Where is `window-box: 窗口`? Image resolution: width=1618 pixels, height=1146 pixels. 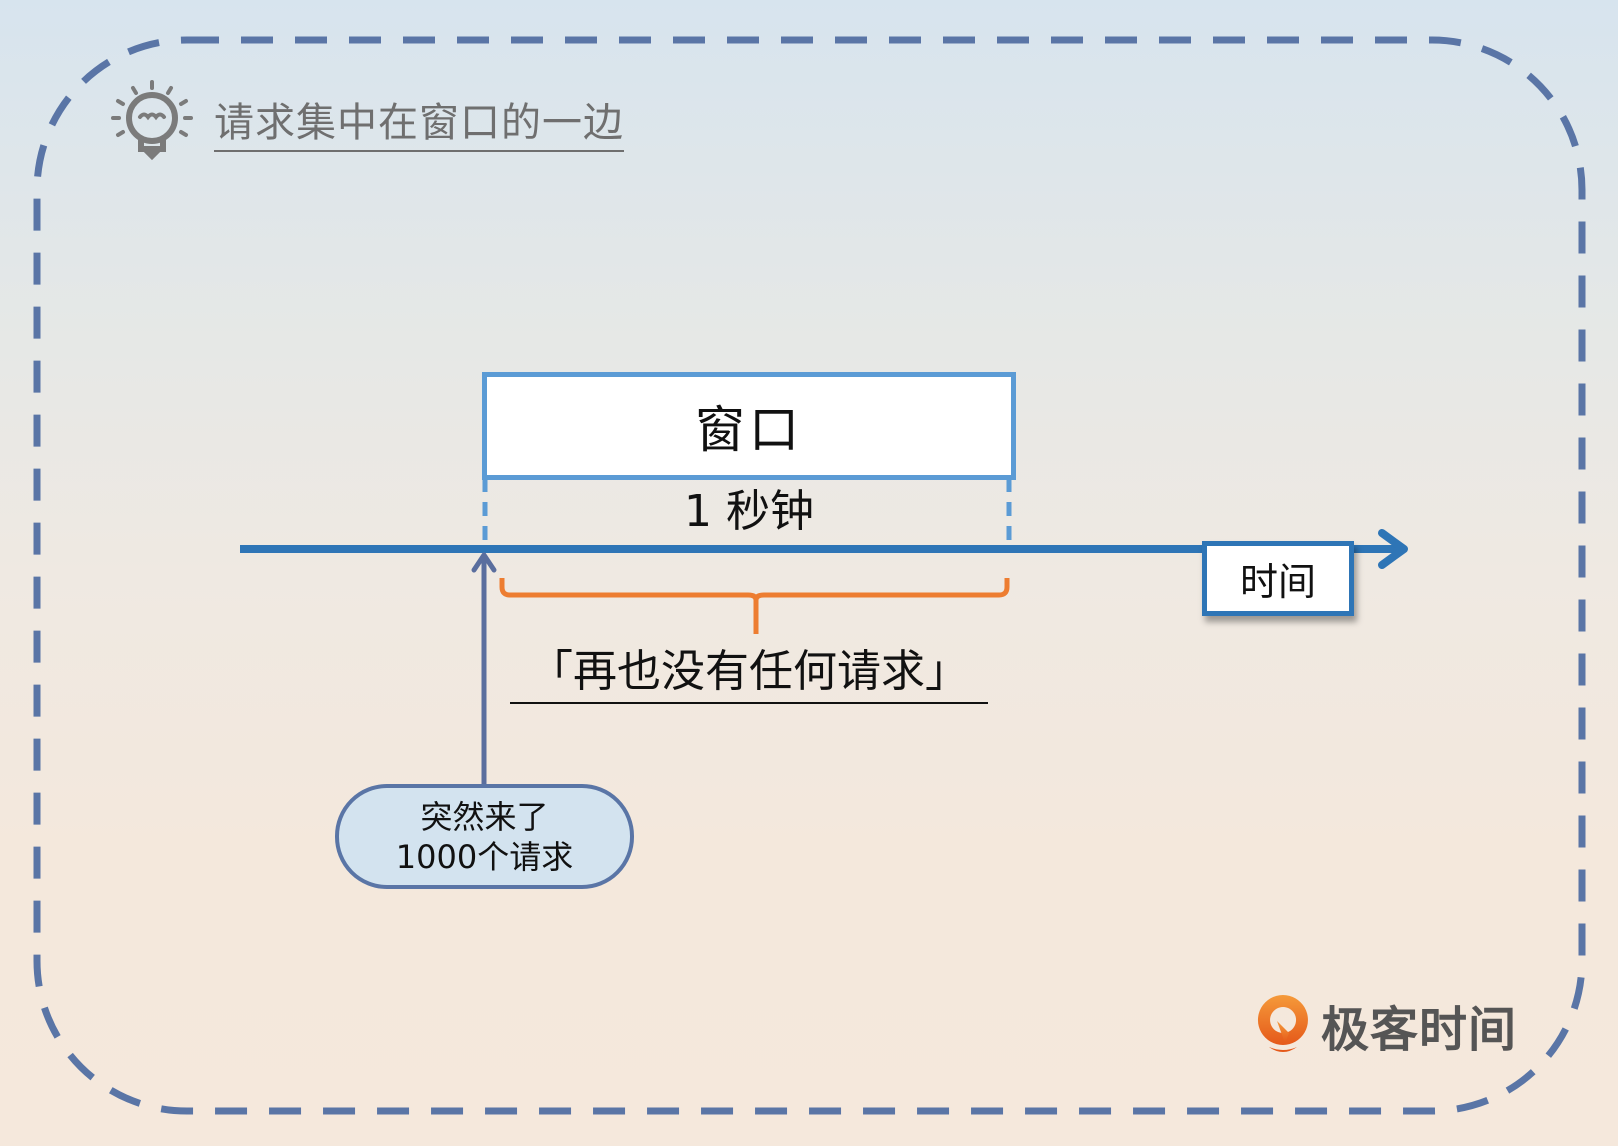
window-box: 窗口 is located at coordinates (749, 426).